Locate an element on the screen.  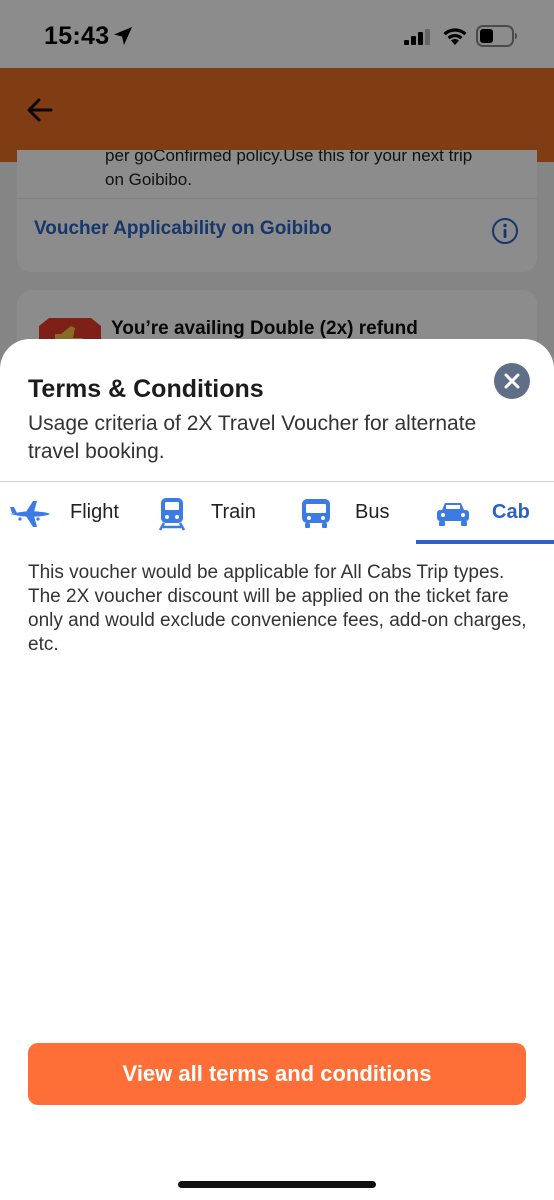
tab-bus-label: Bus is located at coordinates (372, 512).